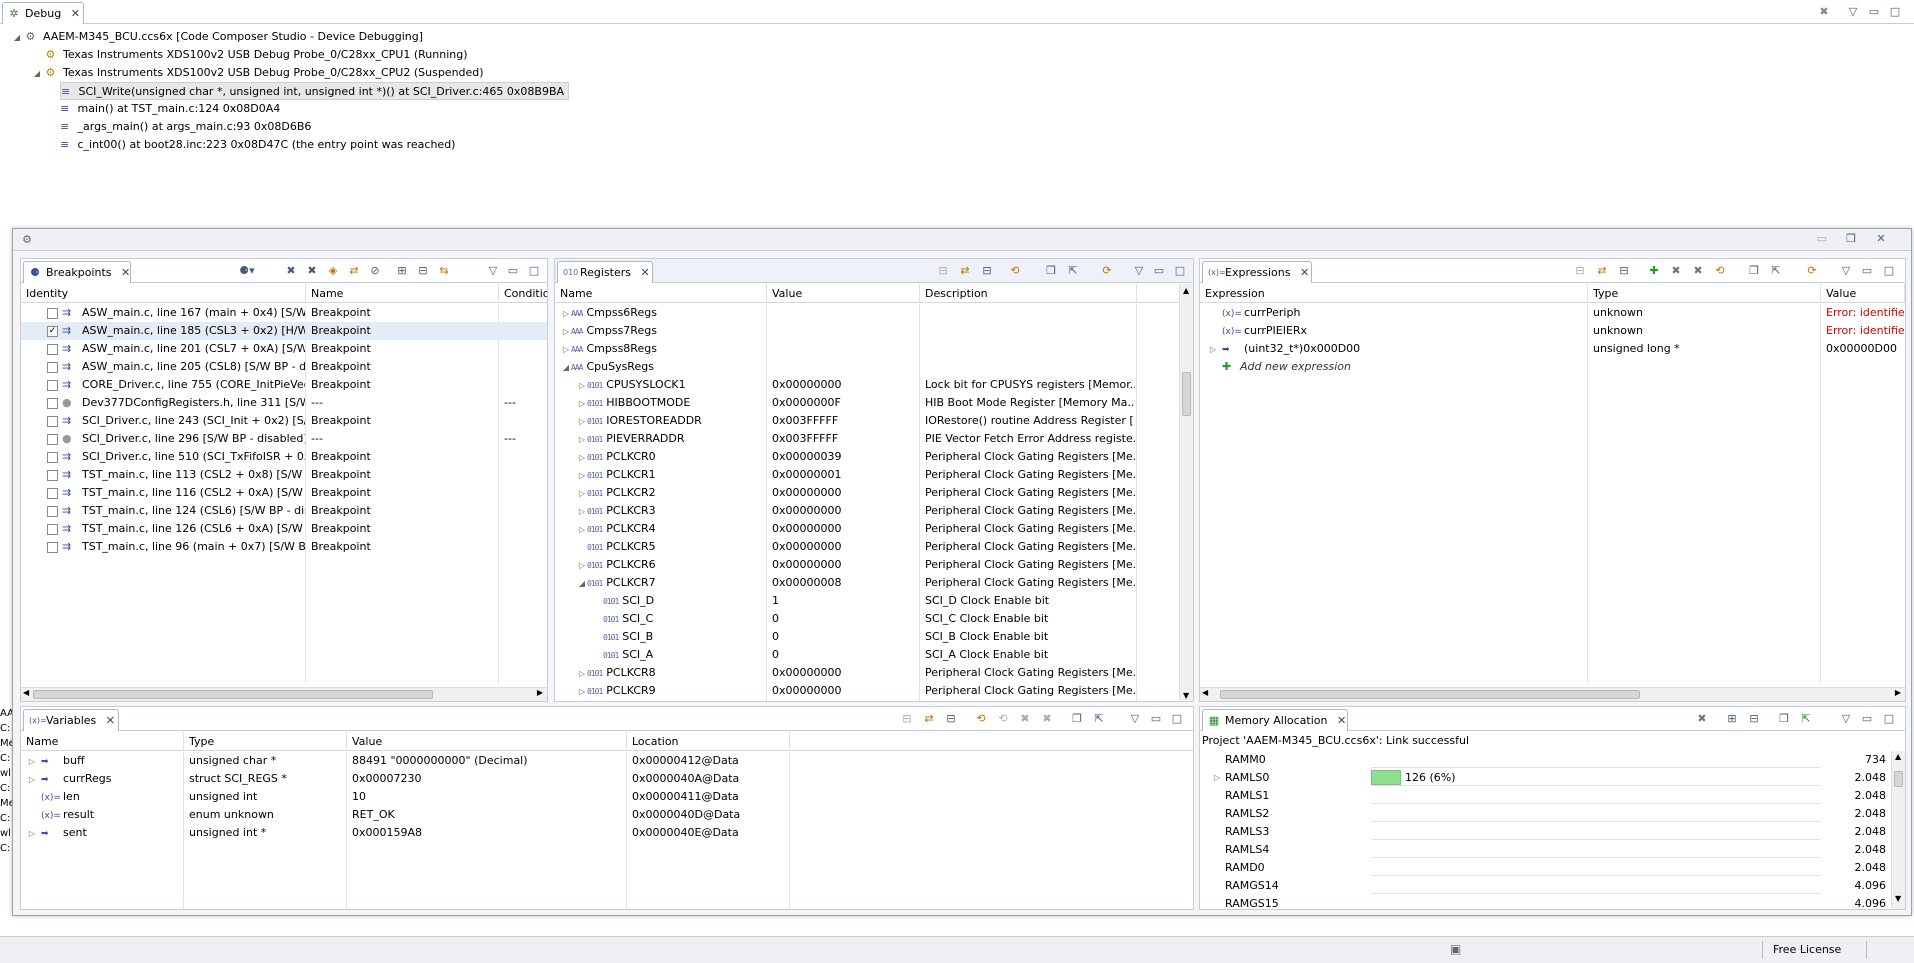 The width and height of the screenshot is (1914, 963). I want to click on expression-value: 0x00000D00, so click(1865, 349).